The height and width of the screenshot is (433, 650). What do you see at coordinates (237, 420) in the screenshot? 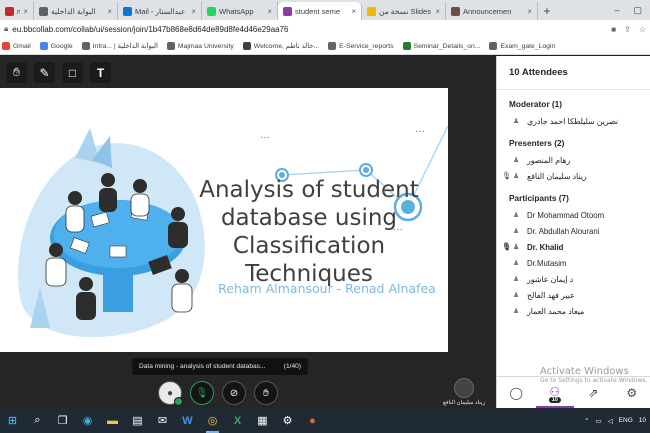
I see `excel-icon: X` at bounding box center [237, 420].